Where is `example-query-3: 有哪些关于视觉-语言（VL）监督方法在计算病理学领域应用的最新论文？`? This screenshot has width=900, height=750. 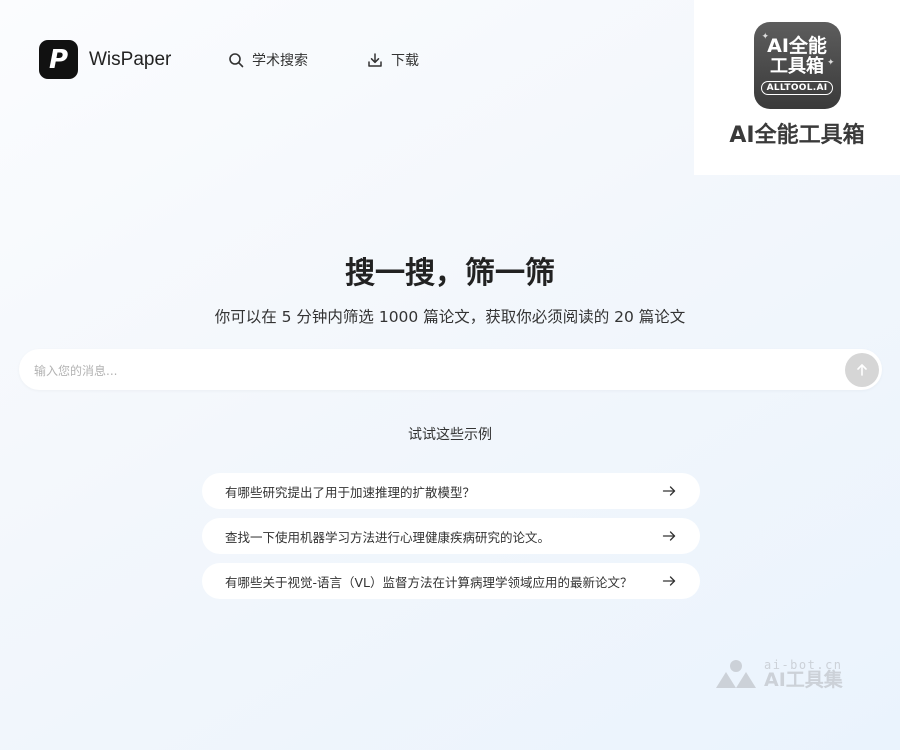
example-query-3: 有哪些关于视觉-语言（VL）监督方法在计算病理学领域应用的最新论文？ is located at coordinates (451, 581).